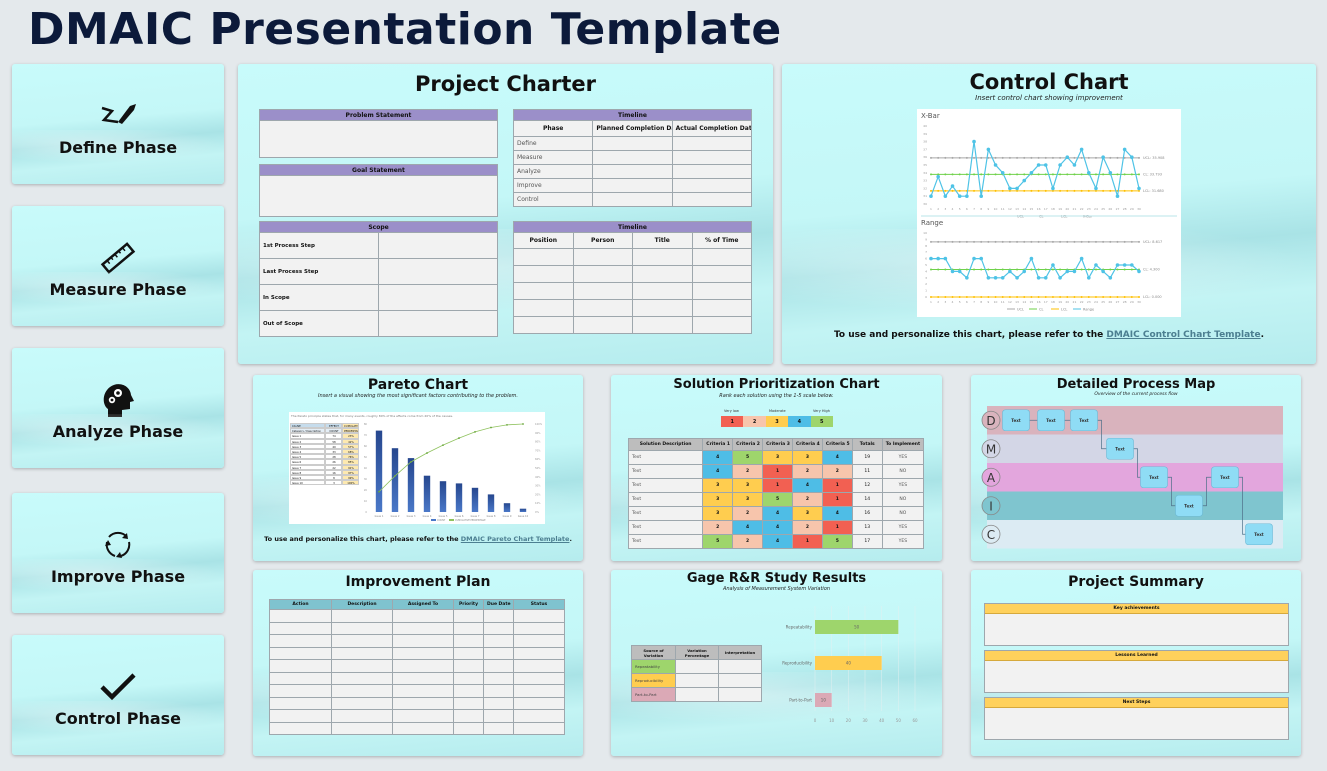 The width and height of the screenshot is (1327, 771). Describe the element at coordinates (118, 266) in the screenshot. I see `phase-card-measure: Measure Phase` at that location.